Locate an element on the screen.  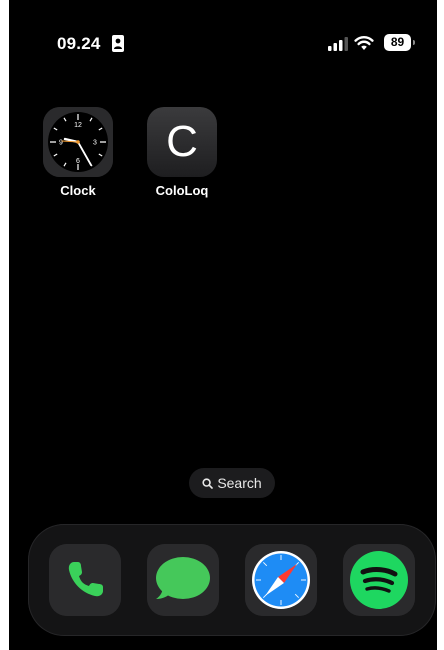
spotify-icon is located at coordinates (379, 580).